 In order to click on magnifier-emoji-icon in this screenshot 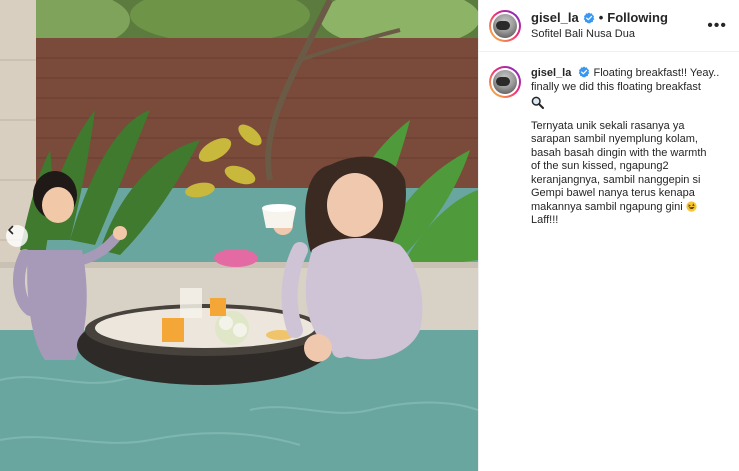, I will do `click(537, 102)`.